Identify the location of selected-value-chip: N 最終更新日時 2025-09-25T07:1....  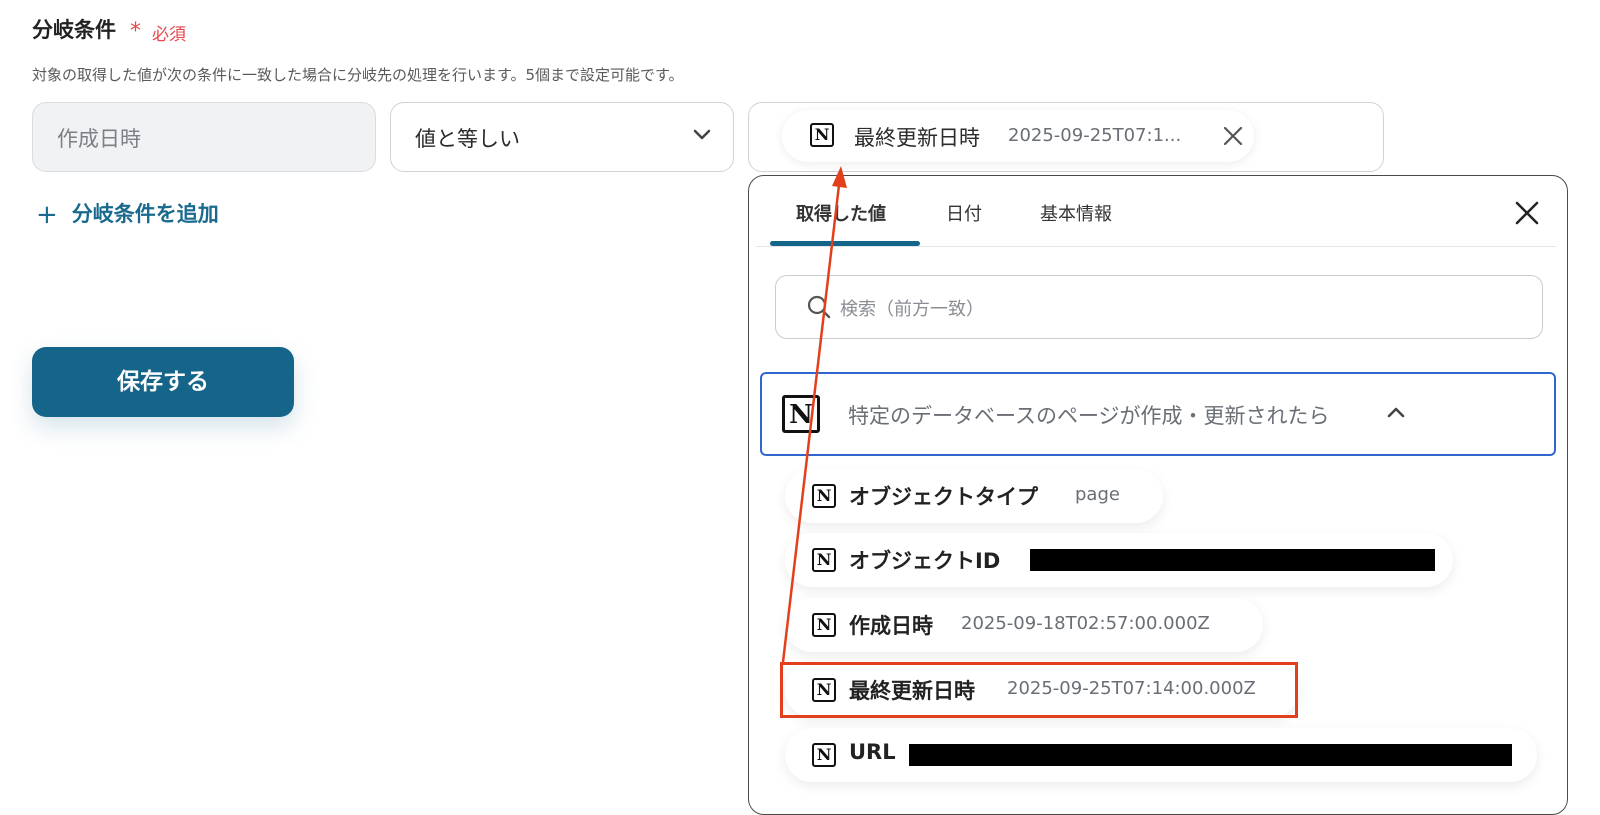
(1018, 136).